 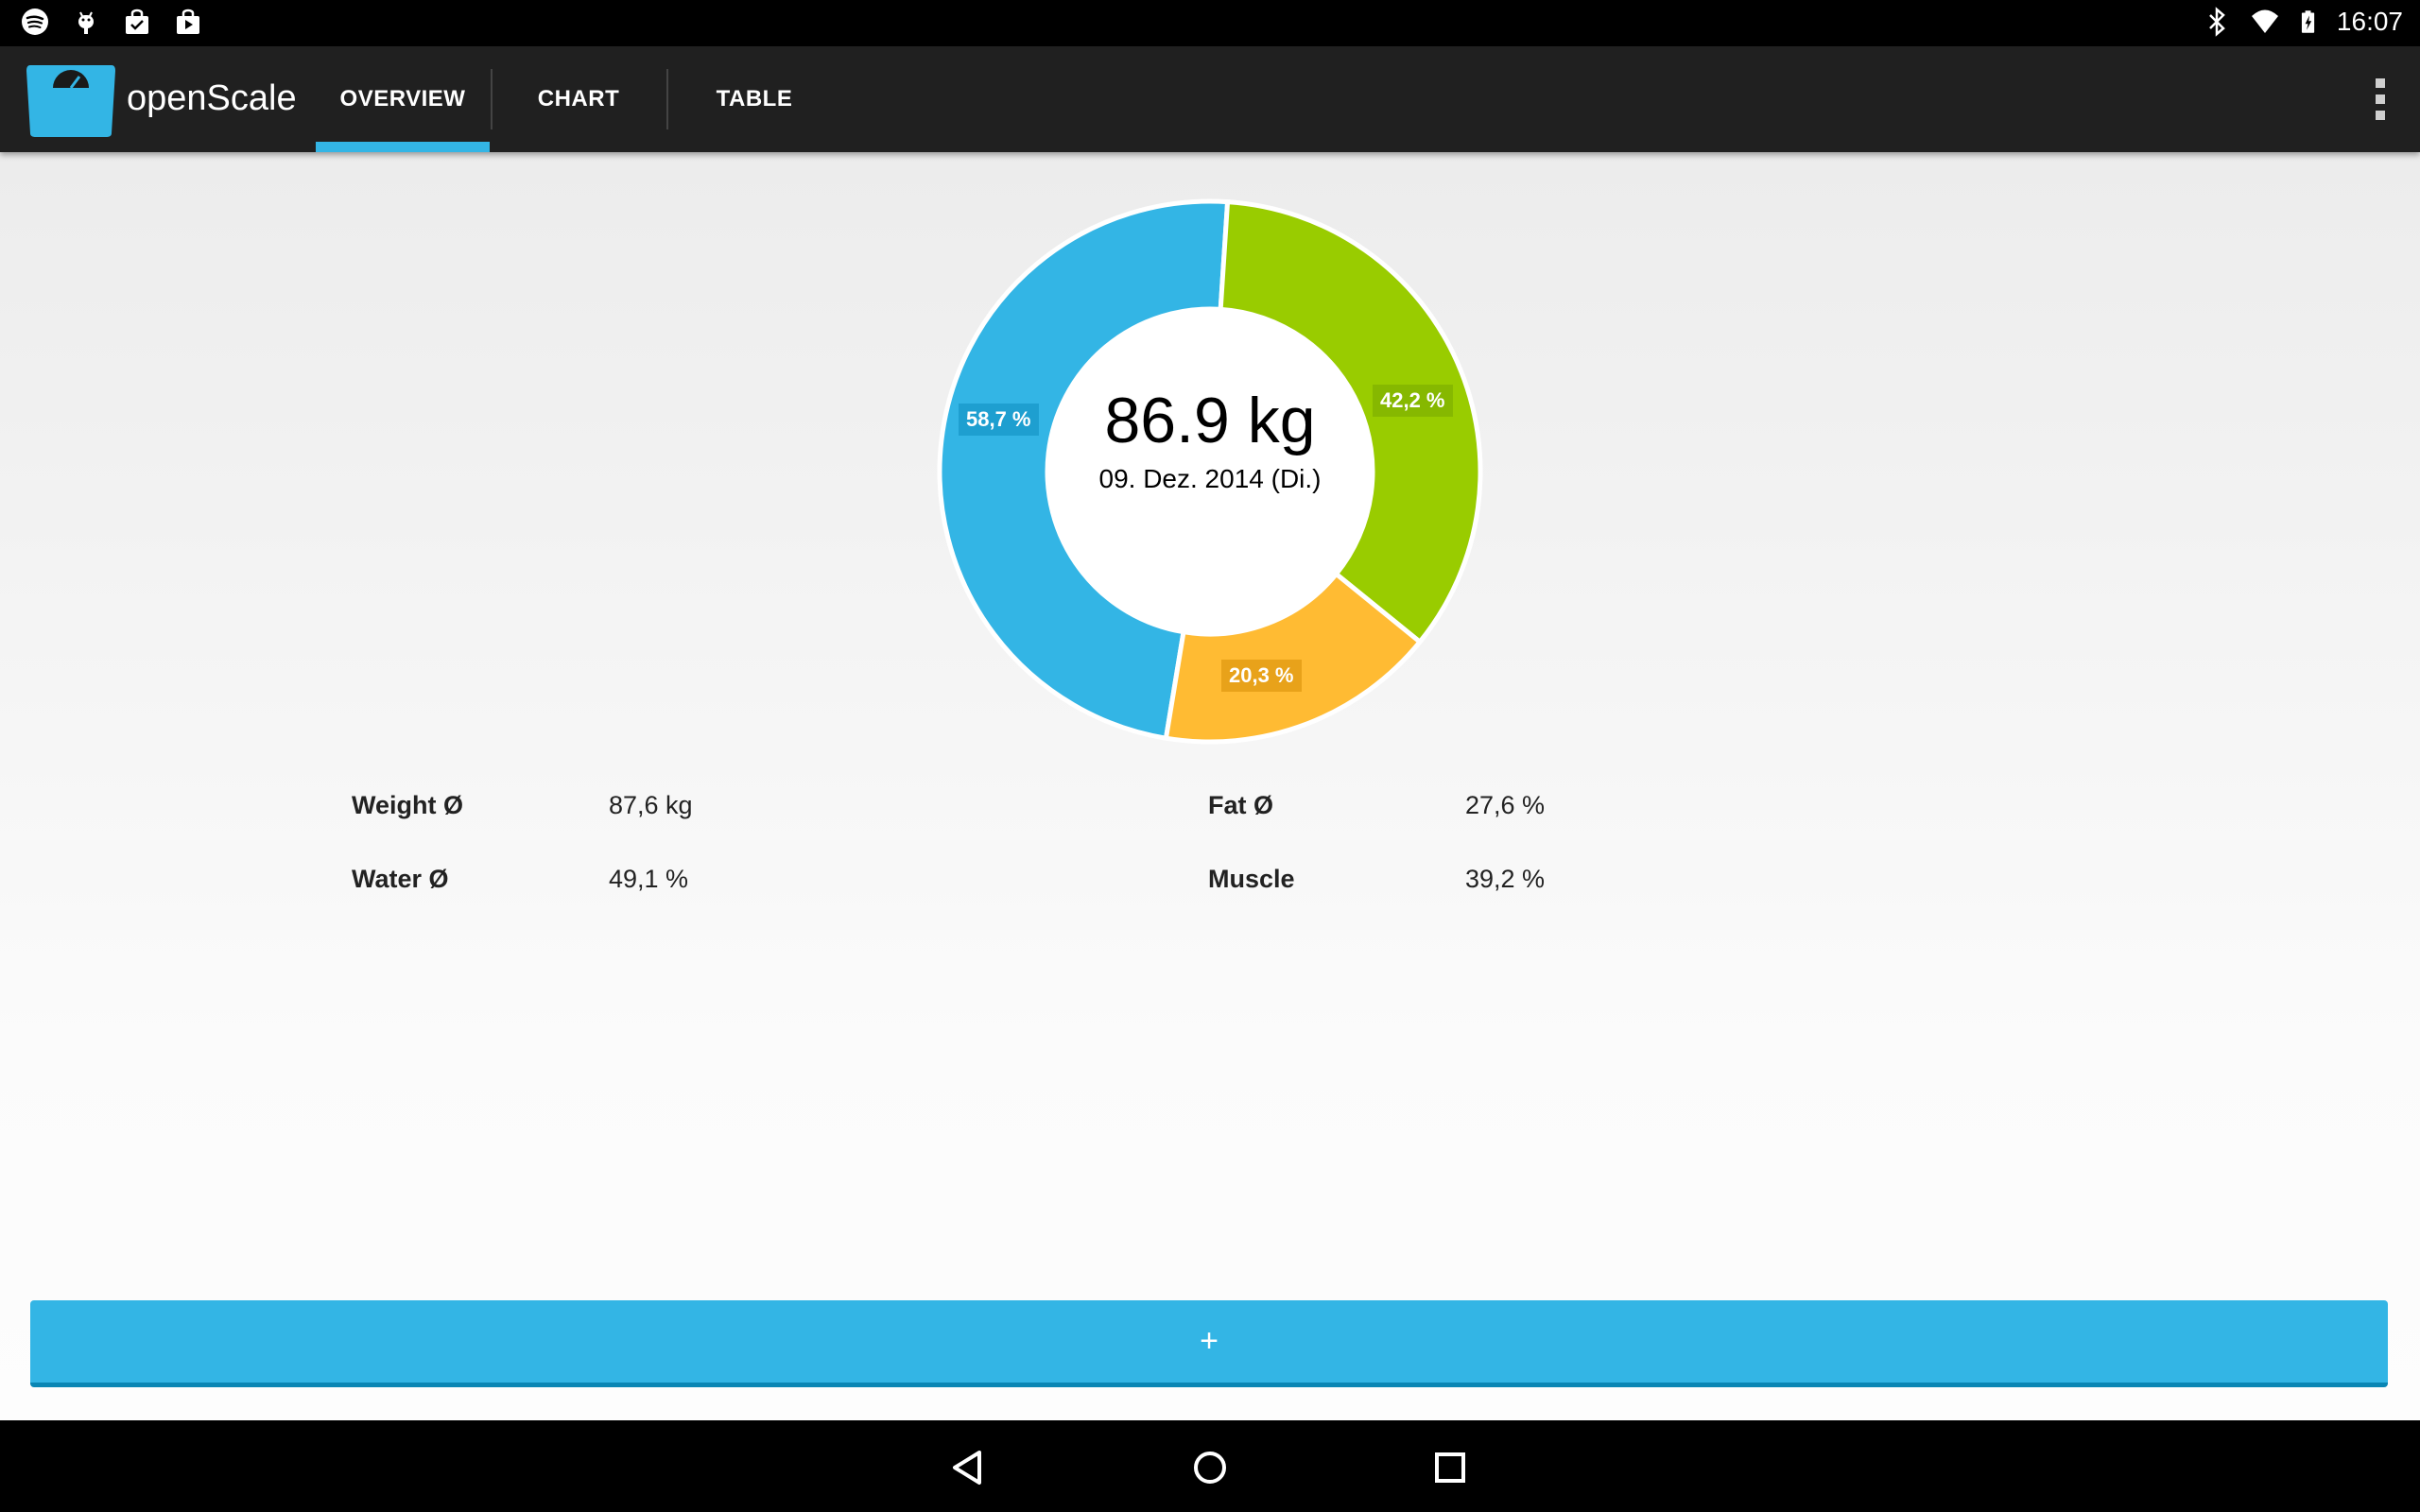 I want to click on tab-chart-label: CHART, so click(x=578, y=99).